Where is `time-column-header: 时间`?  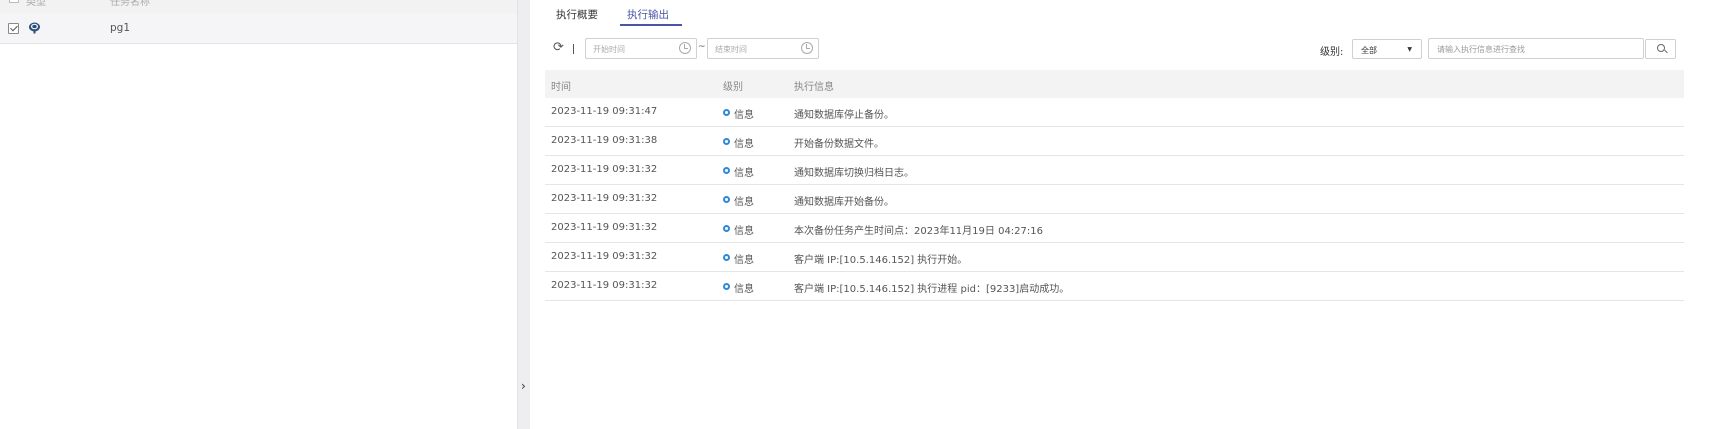
time-column-header: 时间 is located at coordinates (561, 87).